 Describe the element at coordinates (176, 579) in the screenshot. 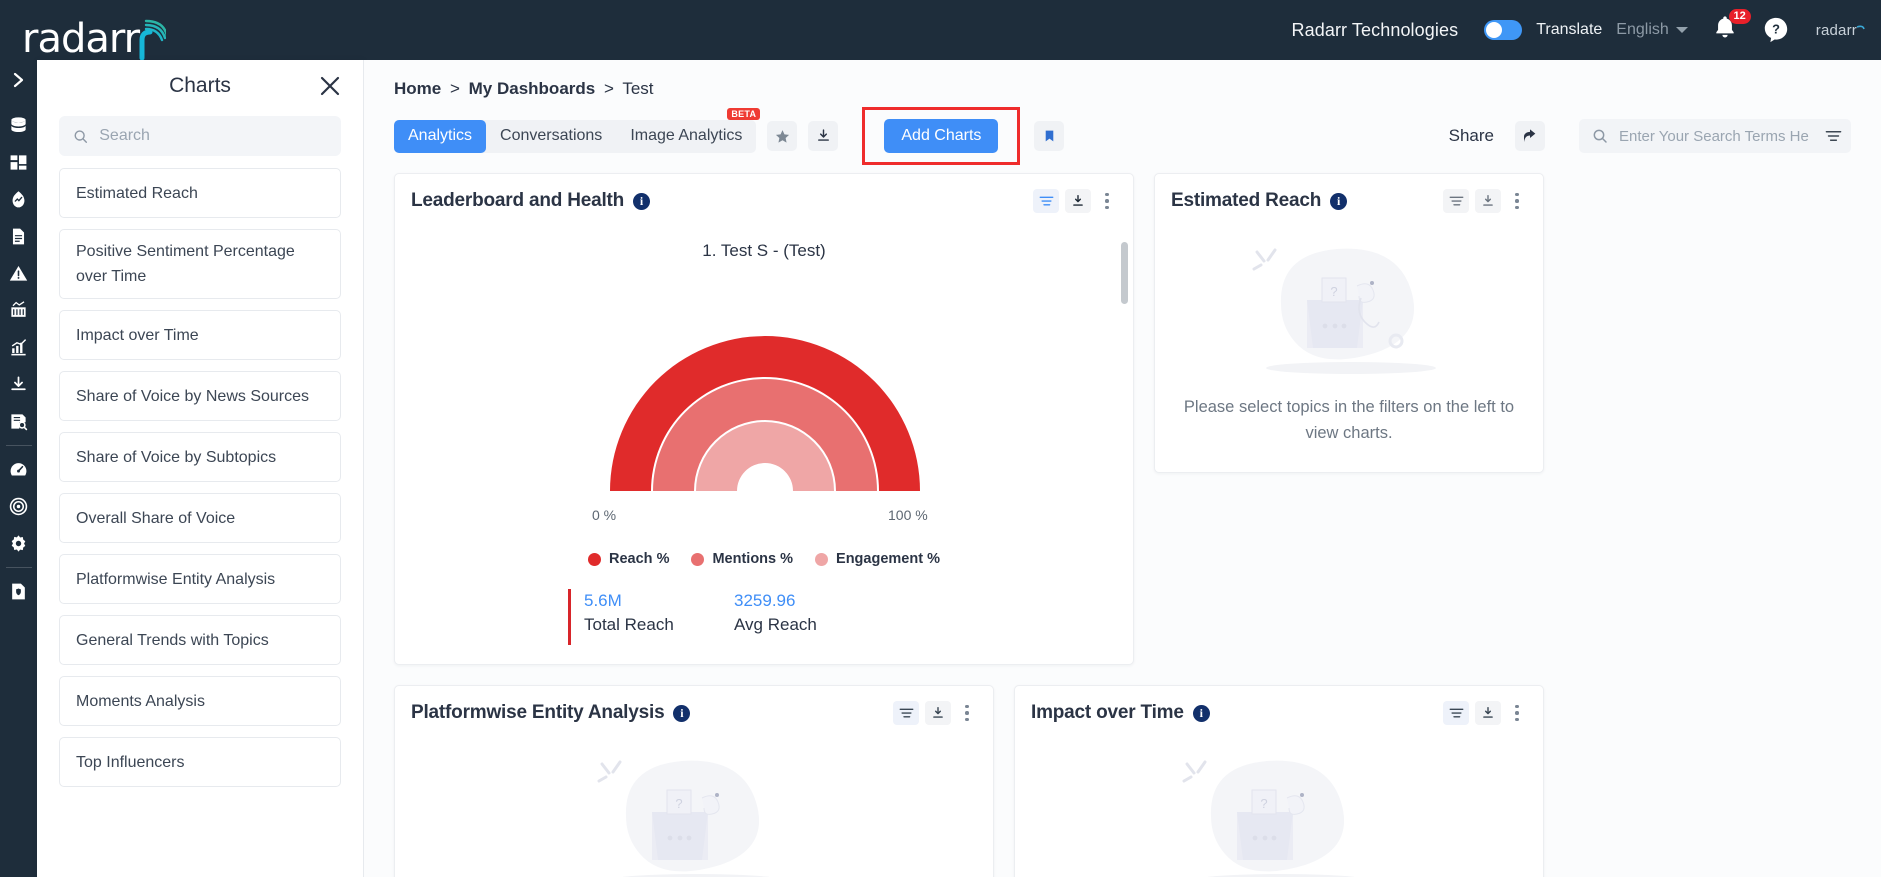

I see `chart-item-label: Platformwise Entity Analysis` at that location.